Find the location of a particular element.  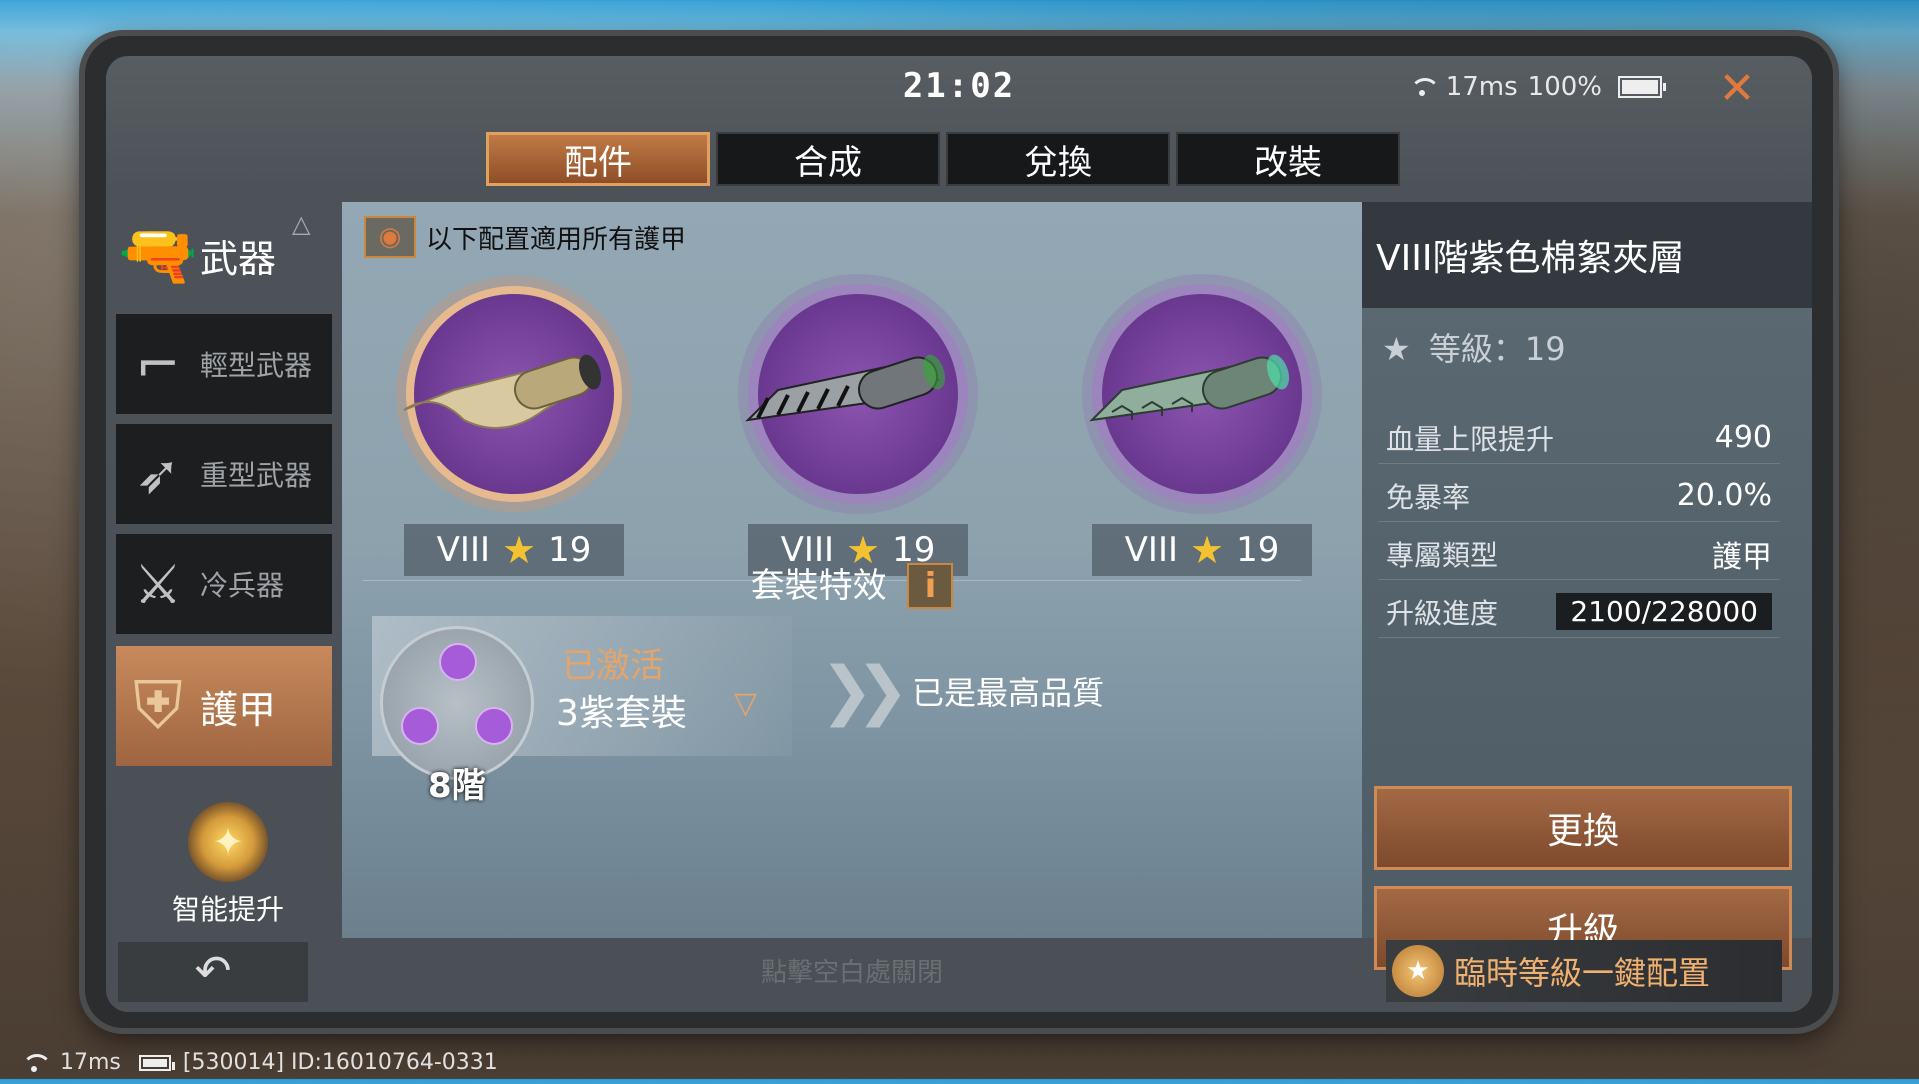

suit-effect-title: 套裝特效 i is located at coordinates (852, 583).